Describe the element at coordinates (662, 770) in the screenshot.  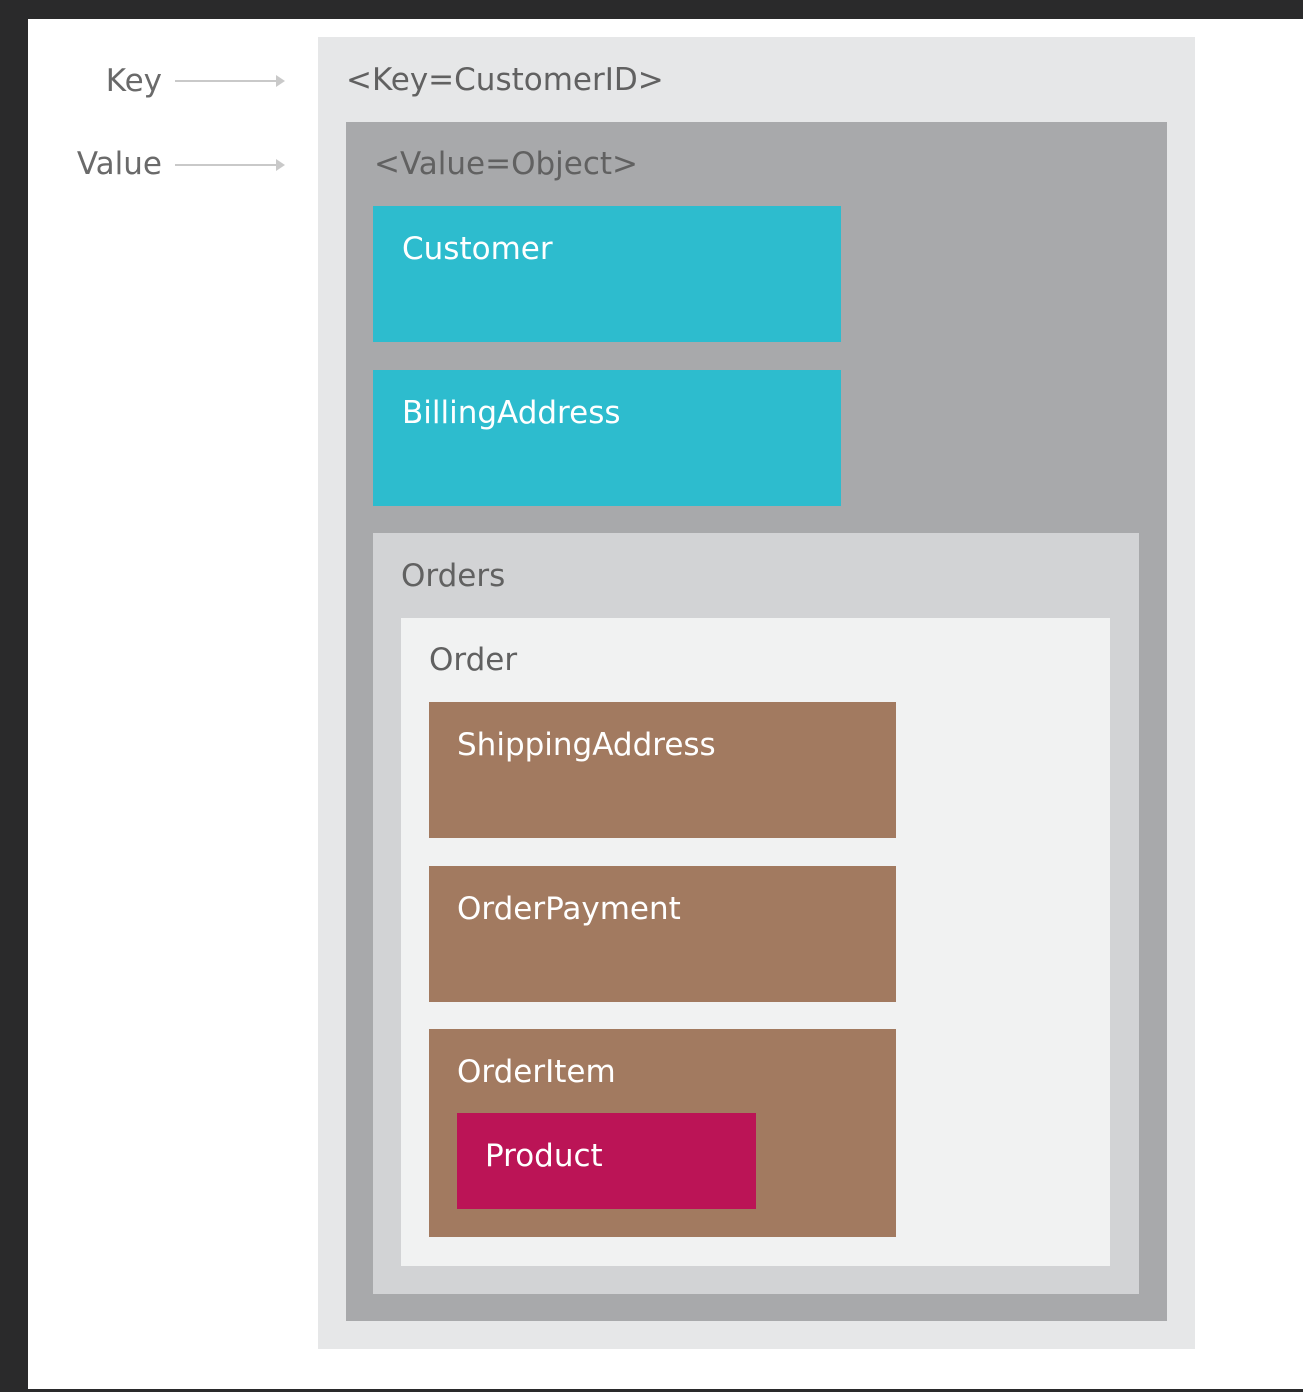
I see `shipping-address-box: ShippingAddress` at that location.